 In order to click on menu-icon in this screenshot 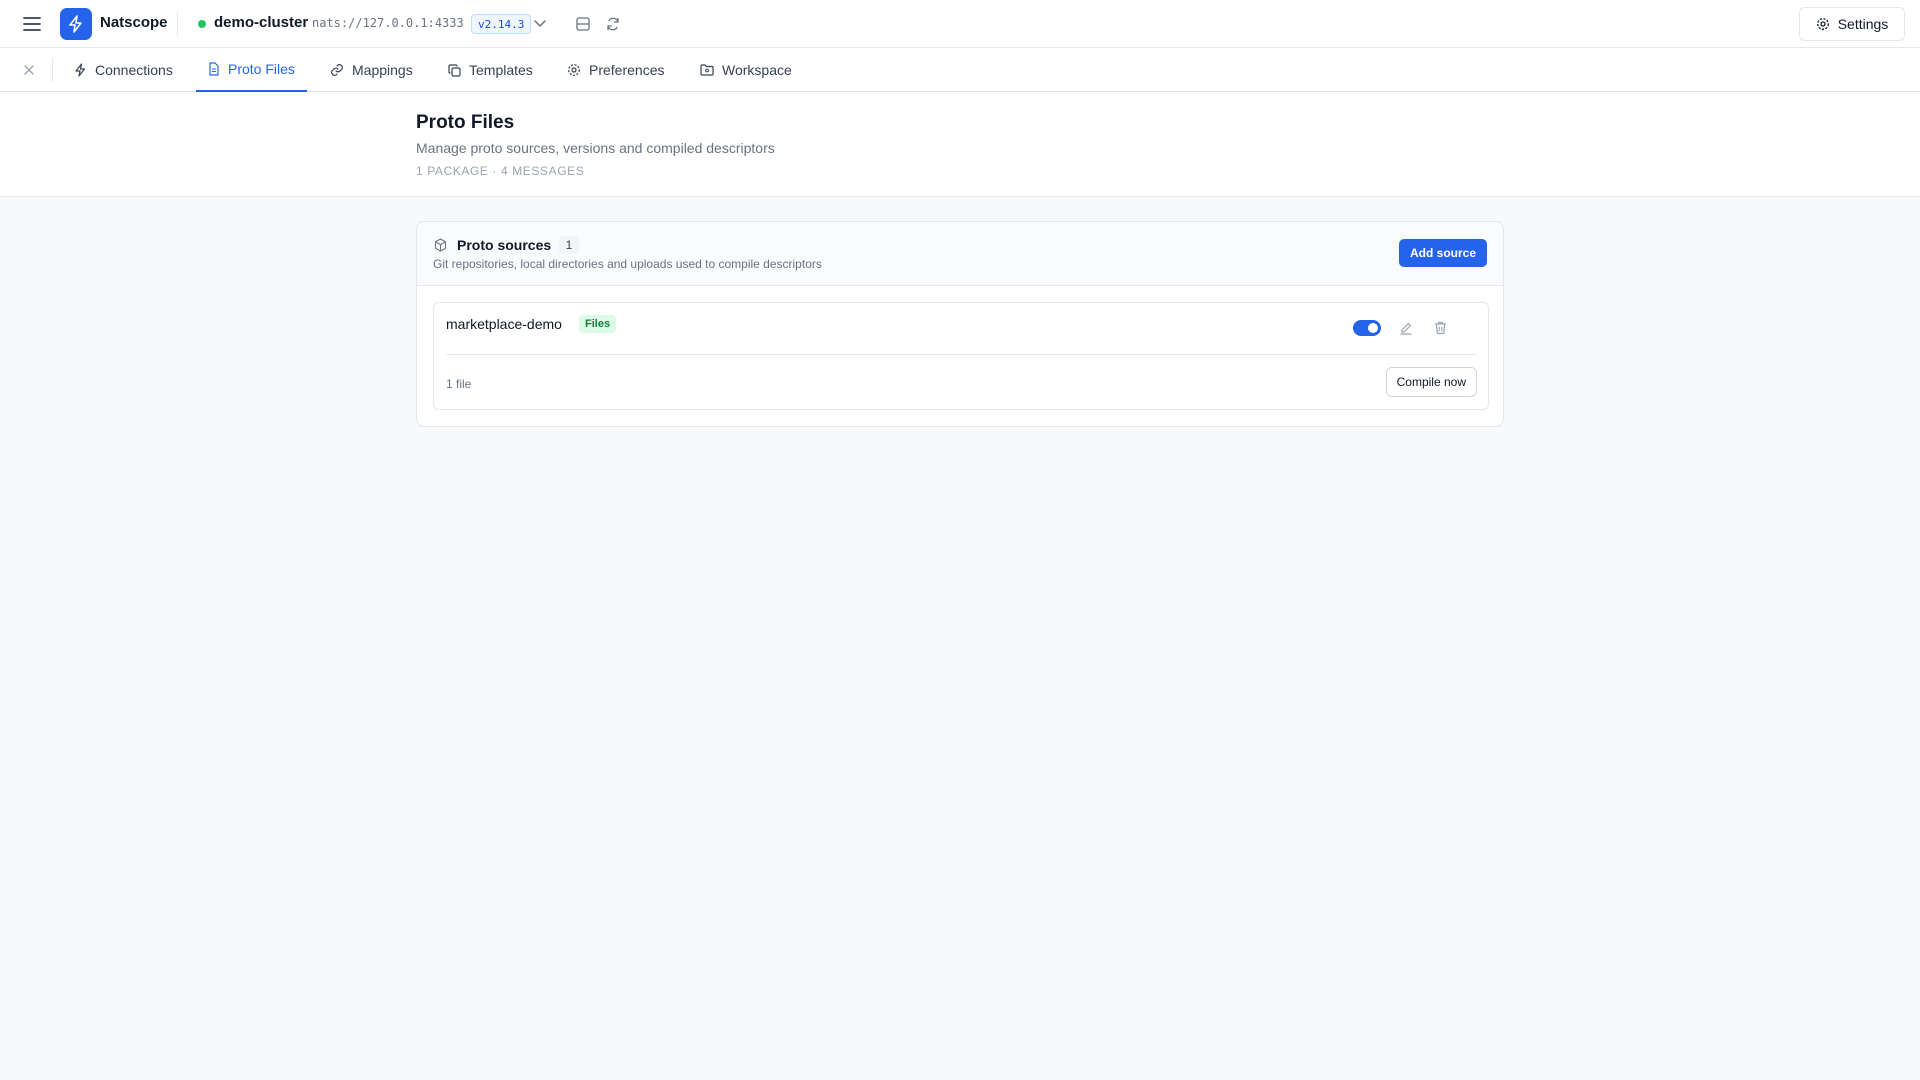, I will do `click(32, 24)`.